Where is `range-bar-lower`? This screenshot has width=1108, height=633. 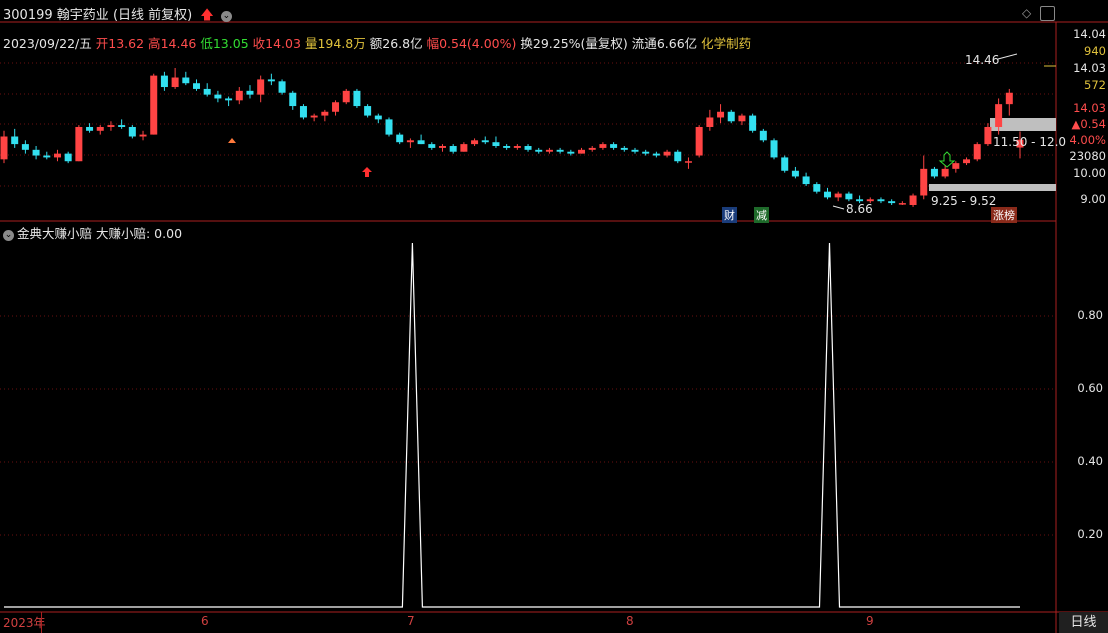
range-bar-lower is located at coordinates (992, 187).